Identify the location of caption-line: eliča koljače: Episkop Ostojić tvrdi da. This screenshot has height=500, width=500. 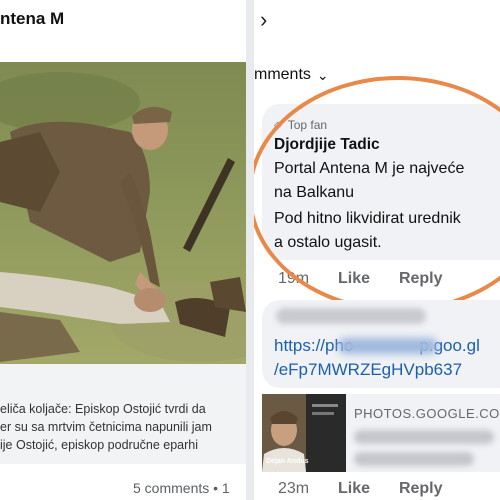
(103, 409).